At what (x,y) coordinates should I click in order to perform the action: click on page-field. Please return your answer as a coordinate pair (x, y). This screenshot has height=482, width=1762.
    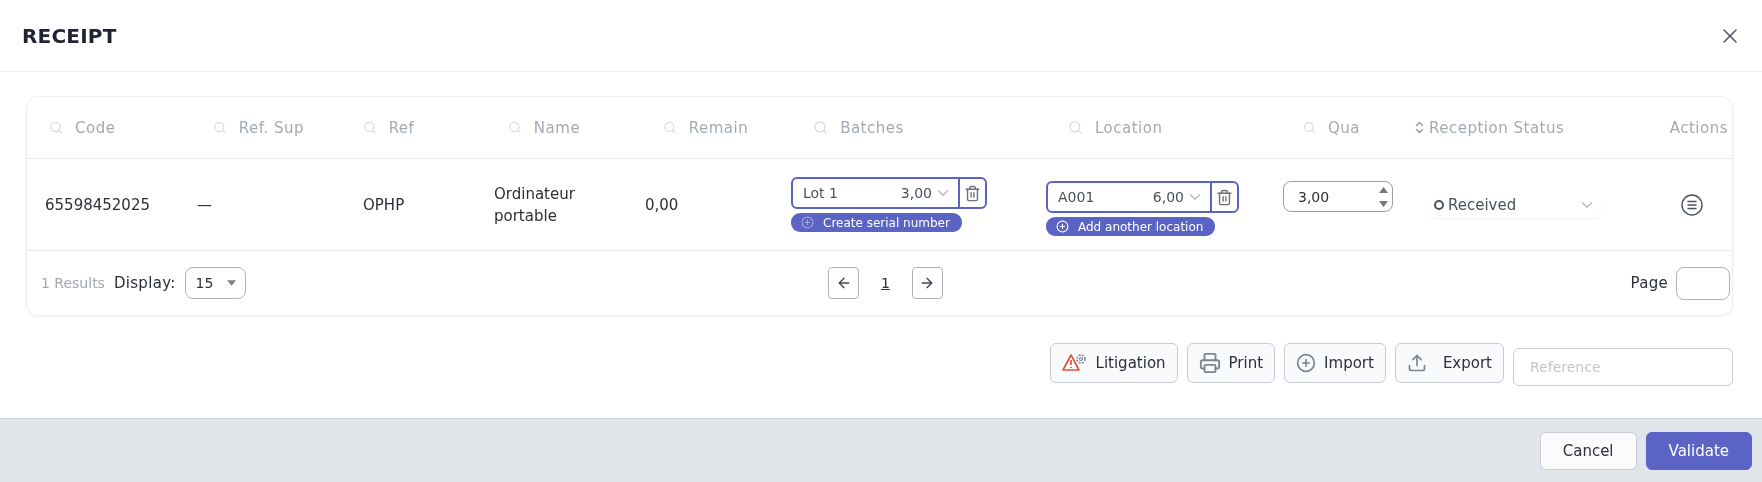
    Looking at the image, I should click on (1703, 283).